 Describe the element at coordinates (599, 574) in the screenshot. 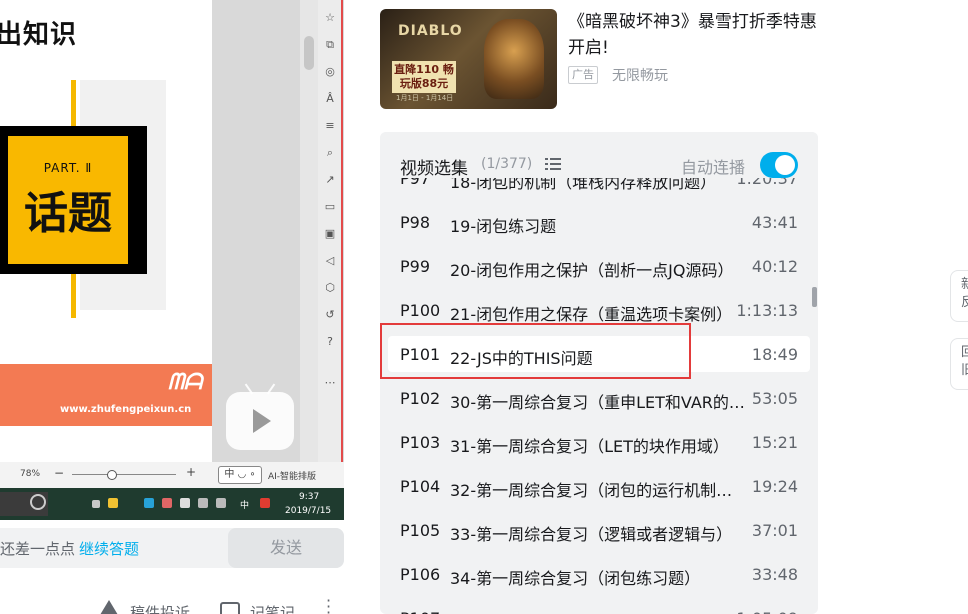

I see `episode-item: P106 34-第一周综合复习（闭包练习题） 33:48` at that location.